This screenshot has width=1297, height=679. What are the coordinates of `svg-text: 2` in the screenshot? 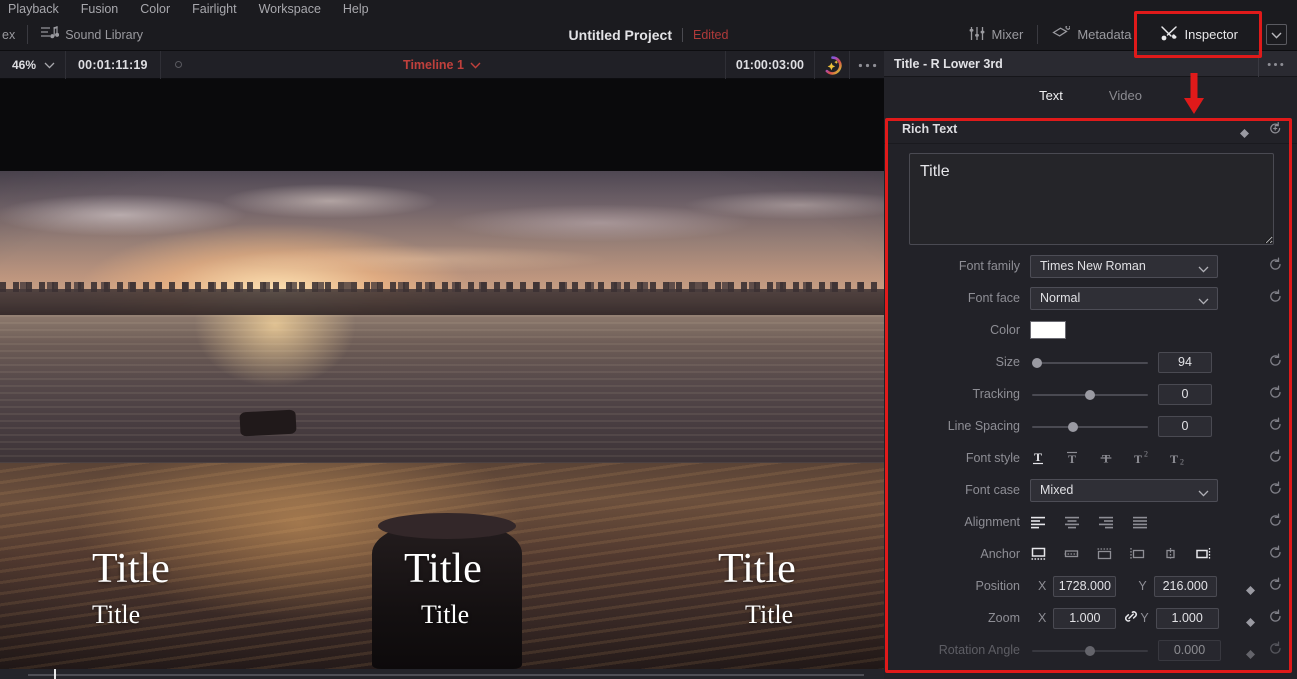 It's located at (1182, 462).